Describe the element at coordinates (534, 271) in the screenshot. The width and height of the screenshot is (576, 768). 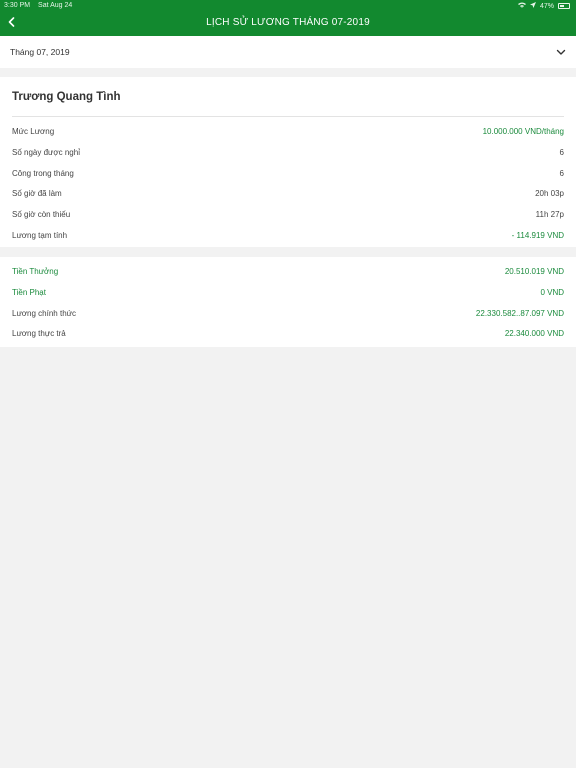
I see `summary-value: 20.510.019 VND` at that location.